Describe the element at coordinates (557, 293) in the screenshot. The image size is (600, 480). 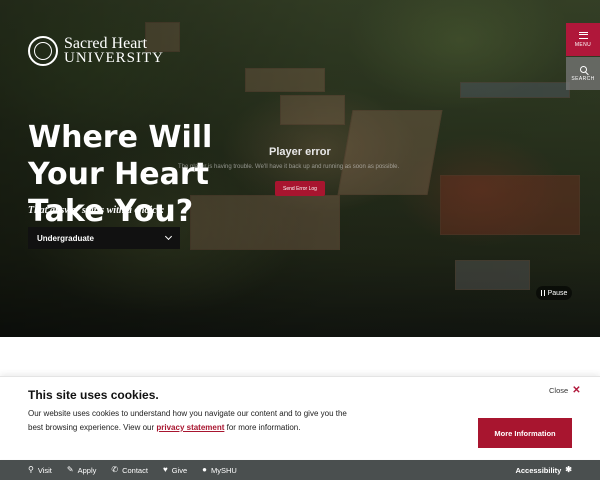
I see `pause-label: Pause` at that location.